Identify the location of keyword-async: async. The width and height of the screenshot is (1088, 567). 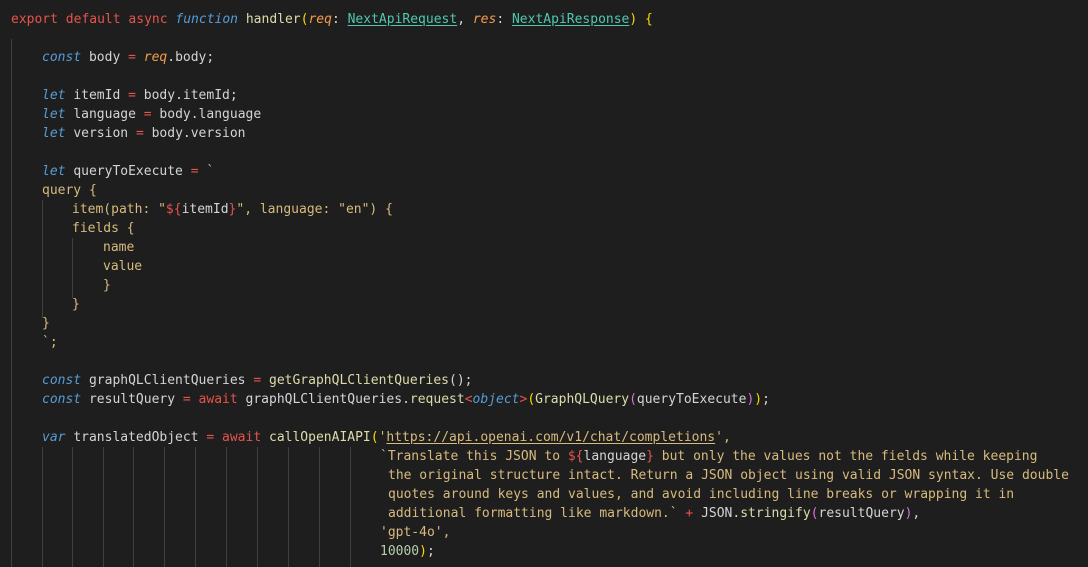
(148, 19).